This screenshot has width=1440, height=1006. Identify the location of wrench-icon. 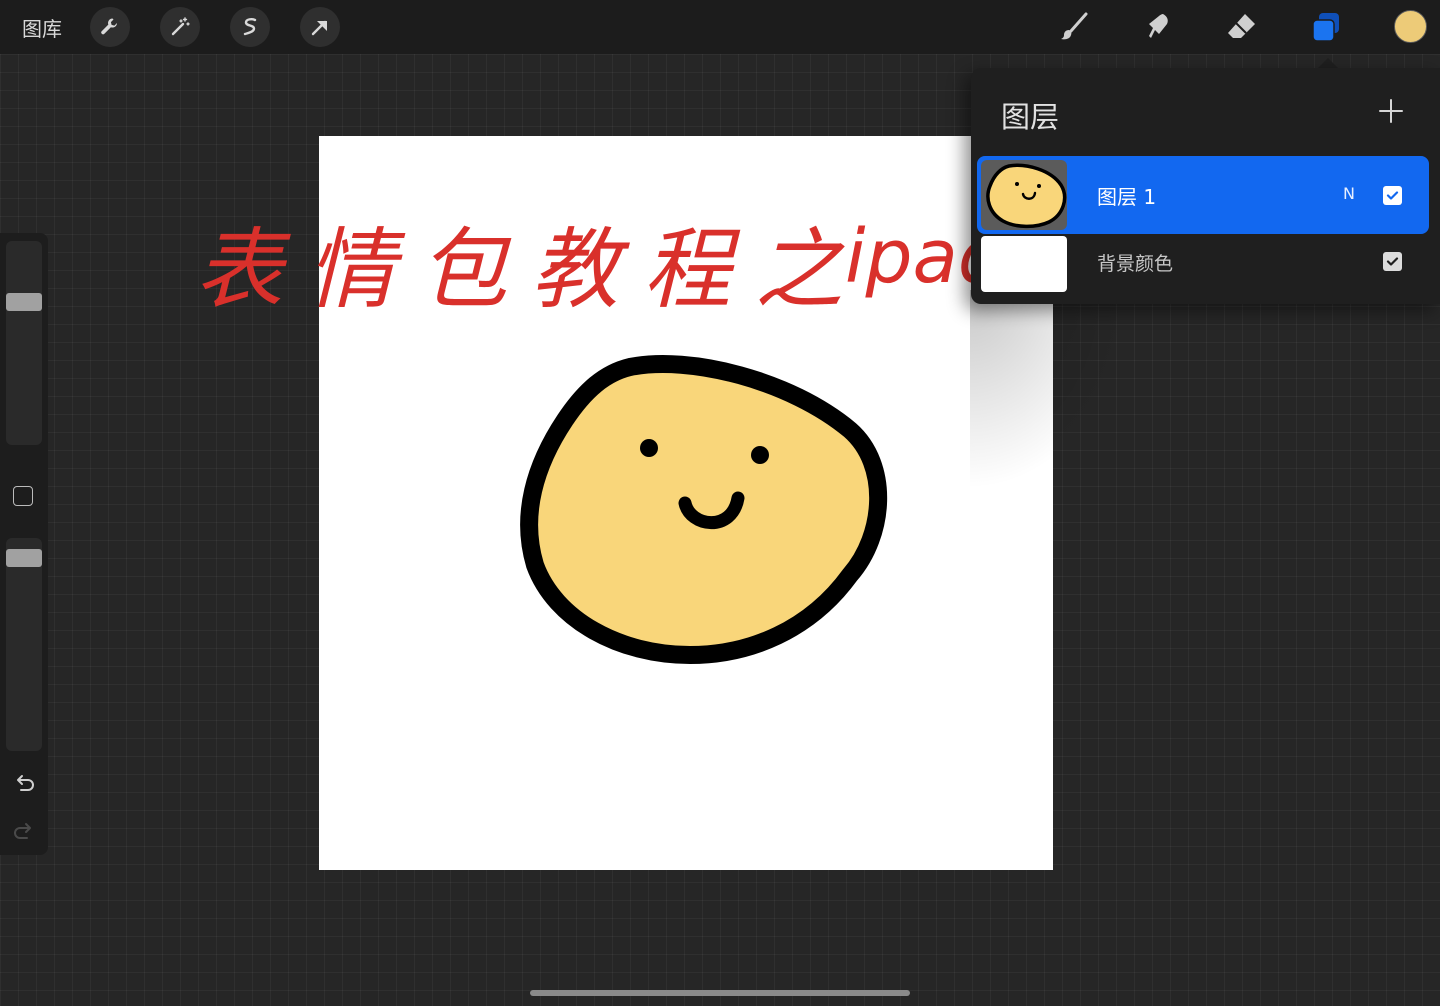
(109, 26).